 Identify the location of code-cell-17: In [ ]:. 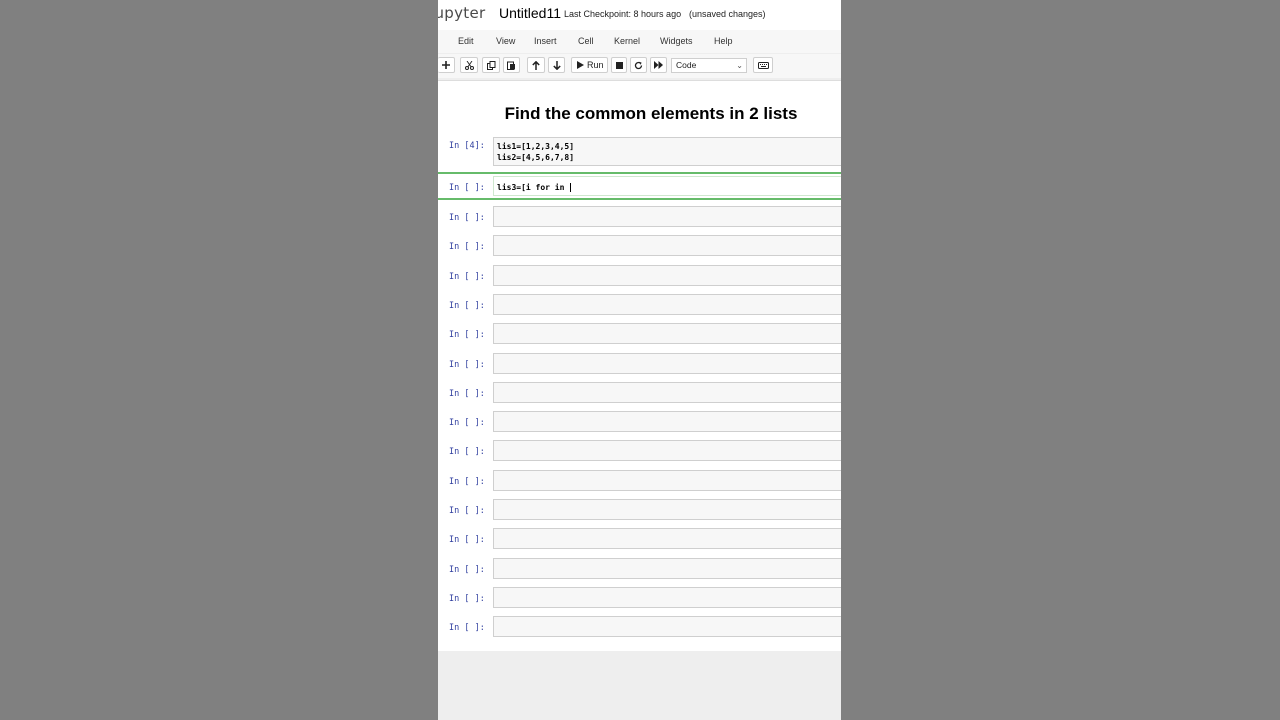
(639, 627).